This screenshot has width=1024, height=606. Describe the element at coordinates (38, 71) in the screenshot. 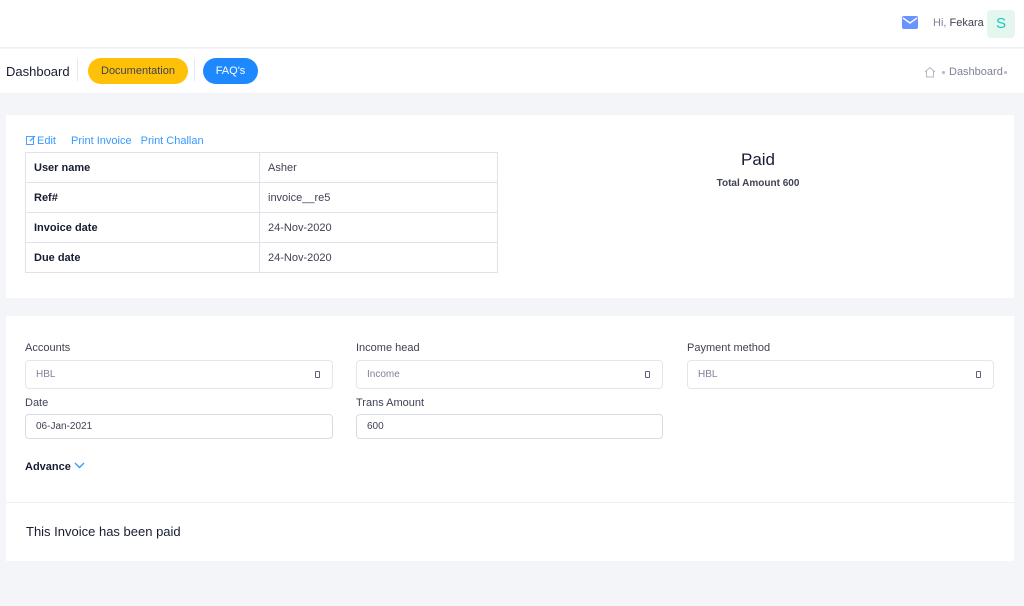

I see `page-title: Dashboard` at that location.